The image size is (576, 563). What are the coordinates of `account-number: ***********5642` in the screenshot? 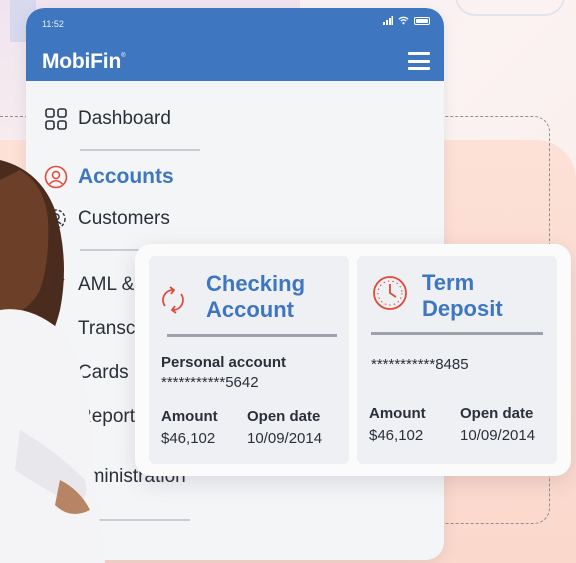 It's located at (210, 382).